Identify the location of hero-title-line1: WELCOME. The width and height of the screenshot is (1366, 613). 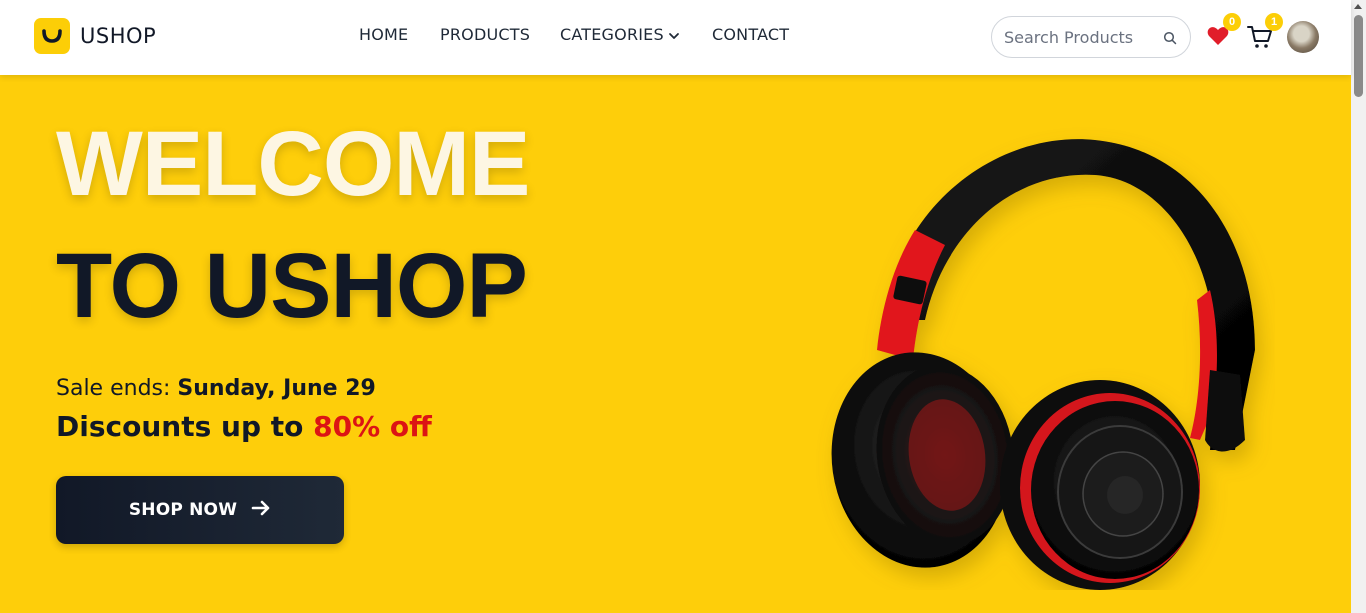
(293, 164).